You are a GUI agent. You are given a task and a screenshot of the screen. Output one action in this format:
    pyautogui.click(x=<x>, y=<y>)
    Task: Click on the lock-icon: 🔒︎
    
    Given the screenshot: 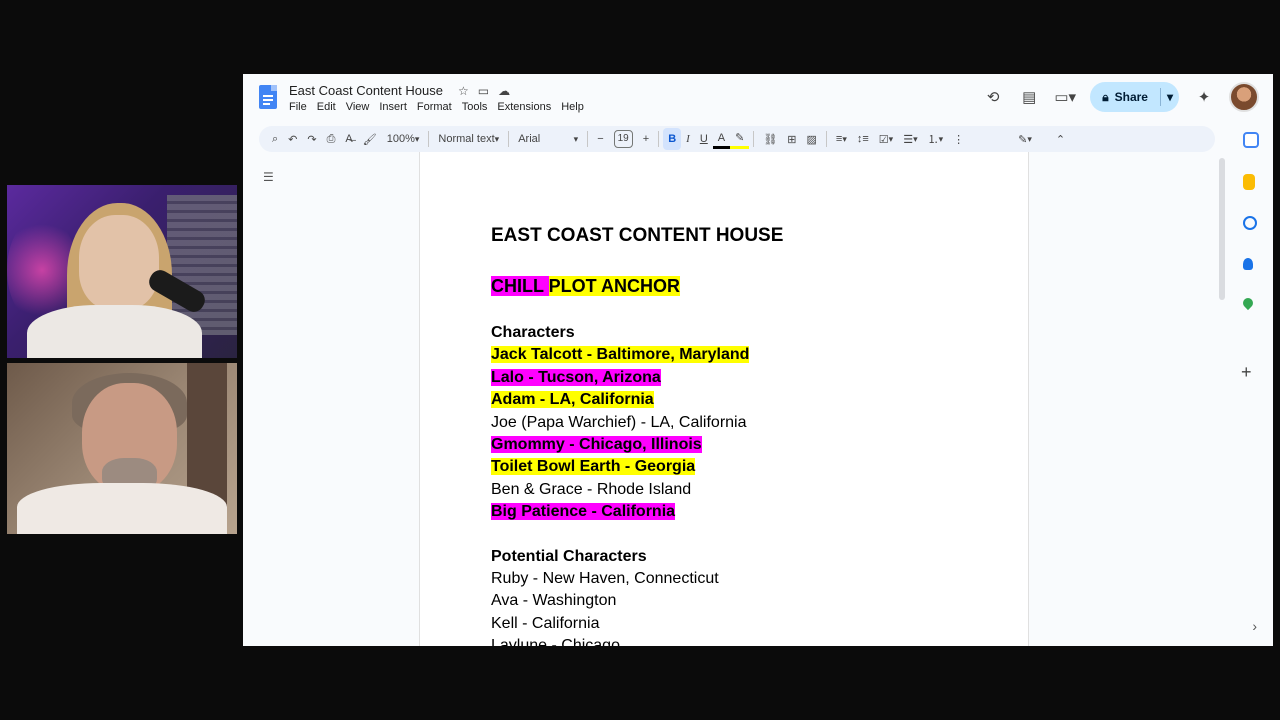 What is the action you would take?
    pyautogui.click(x=1105, y=96)
    